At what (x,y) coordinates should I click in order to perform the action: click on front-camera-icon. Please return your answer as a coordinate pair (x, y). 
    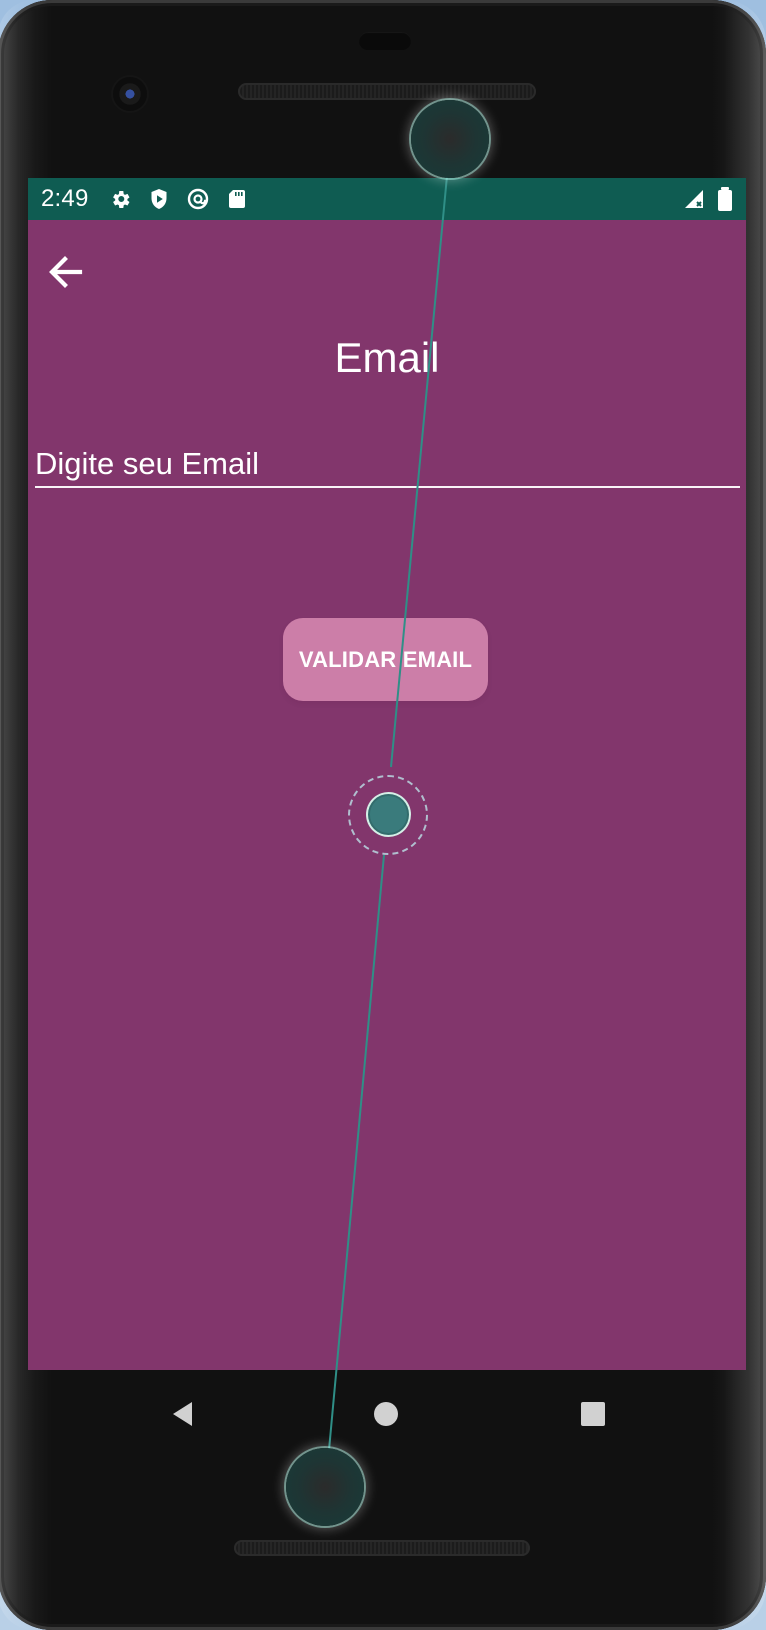
    Looking at the image, I should click on (130, 94).